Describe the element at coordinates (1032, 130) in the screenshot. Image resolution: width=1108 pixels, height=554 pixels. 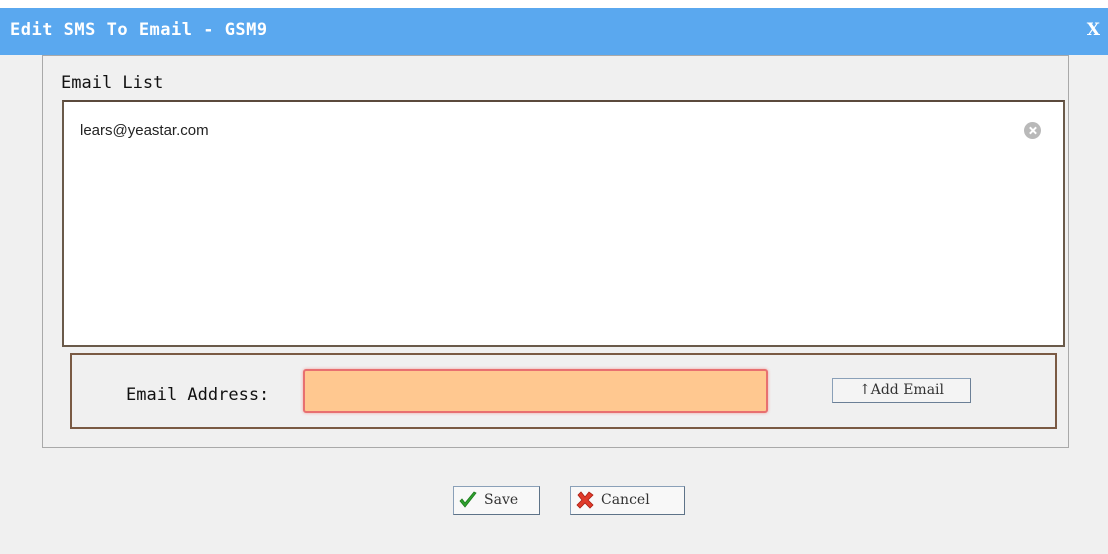
I see `remove-circle-icon` at that location.